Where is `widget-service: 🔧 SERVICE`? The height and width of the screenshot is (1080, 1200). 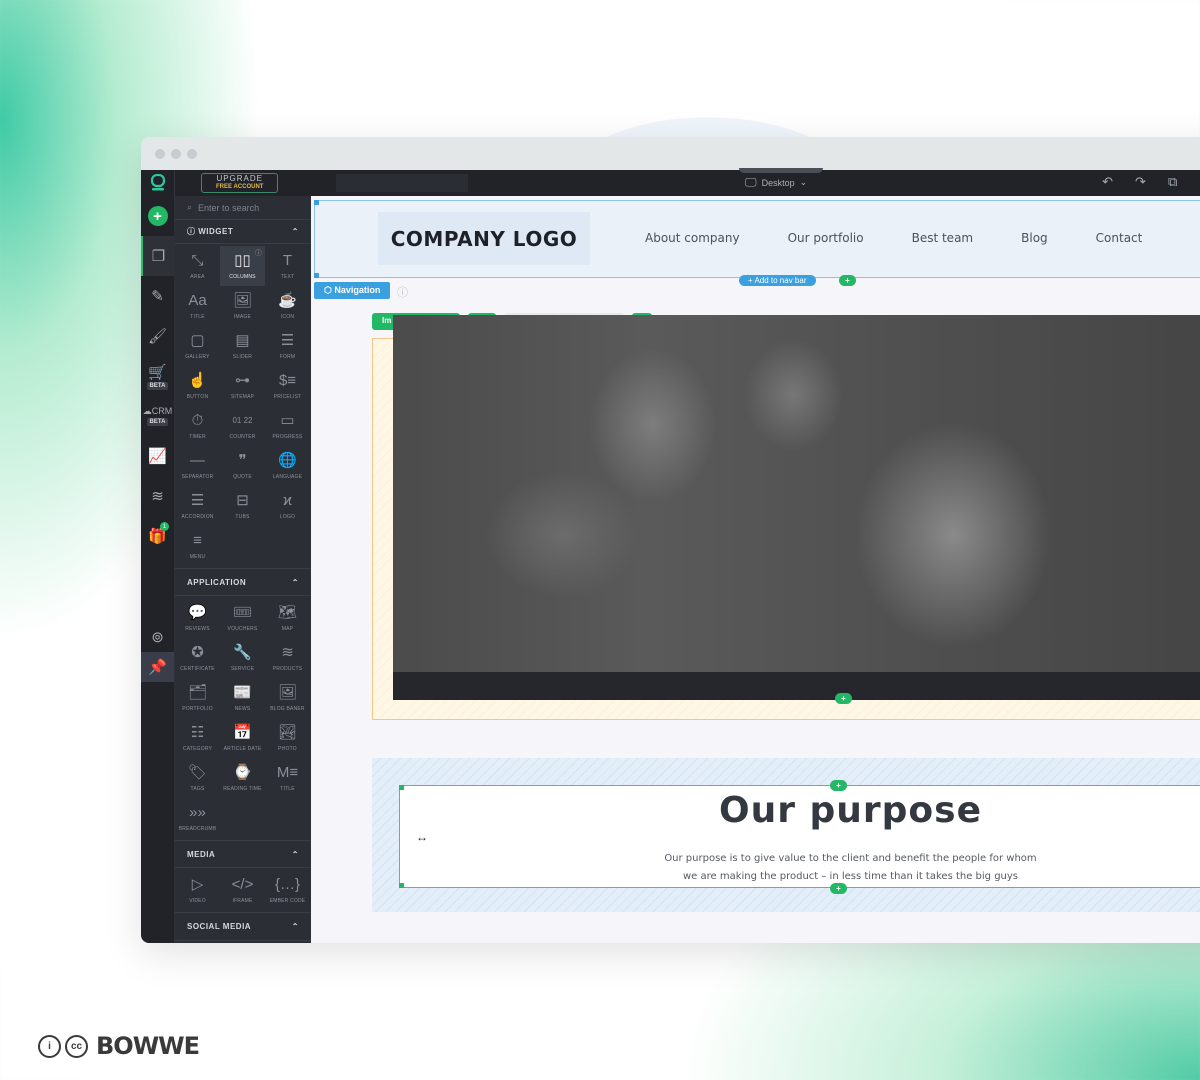
widget-service: 🔧 SERVICE is located at coordinates (242, 658).